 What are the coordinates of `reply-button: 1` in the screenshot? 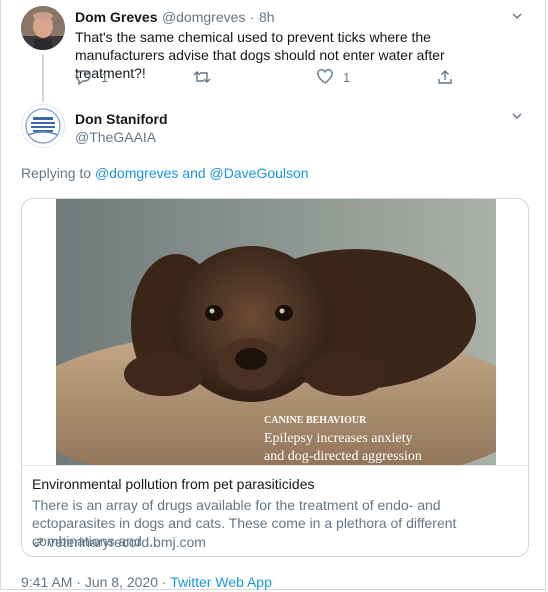 It's located at (91, 77).